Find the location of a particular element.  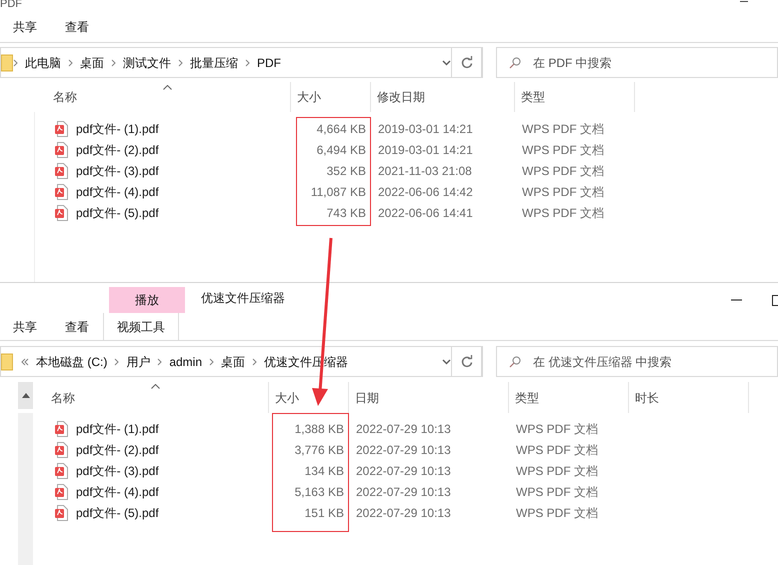

search-field: 在 PDF 中搜索 is located at coordinates (637, 62).